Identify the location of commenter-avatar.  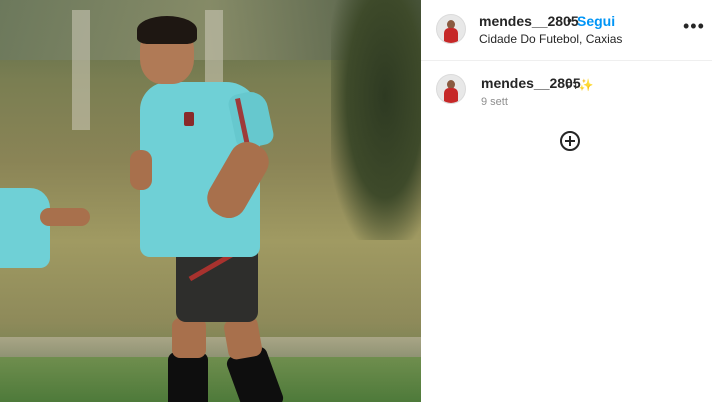
(451, 89).